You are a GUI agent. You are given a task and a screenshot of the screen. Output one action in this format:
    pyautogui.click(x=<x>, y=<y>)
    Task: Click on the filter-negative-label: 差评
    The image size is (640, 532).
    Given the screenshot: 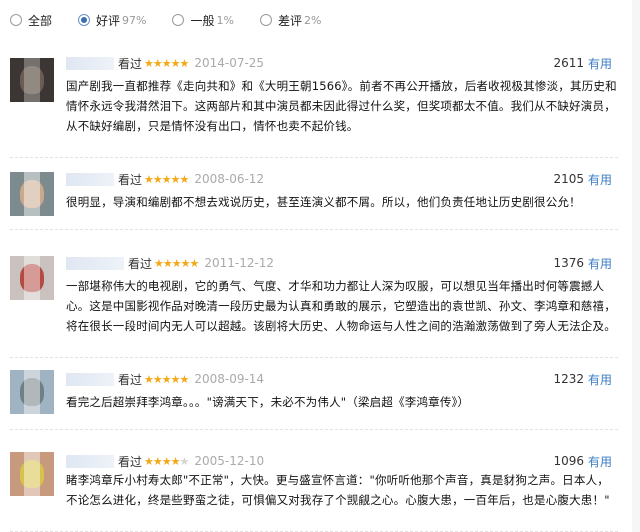 What is the action you would take?
    pyautogui.click(x=289, y=20)
    